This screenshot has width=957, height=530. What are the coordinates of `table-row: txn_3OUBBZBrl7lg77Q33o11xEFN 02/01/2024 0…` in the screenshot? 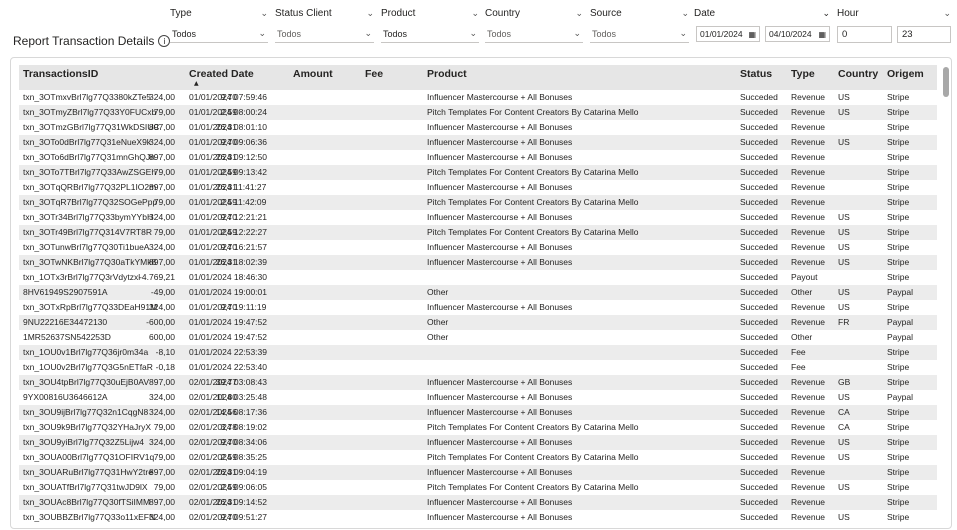 It's located at (478, 517).